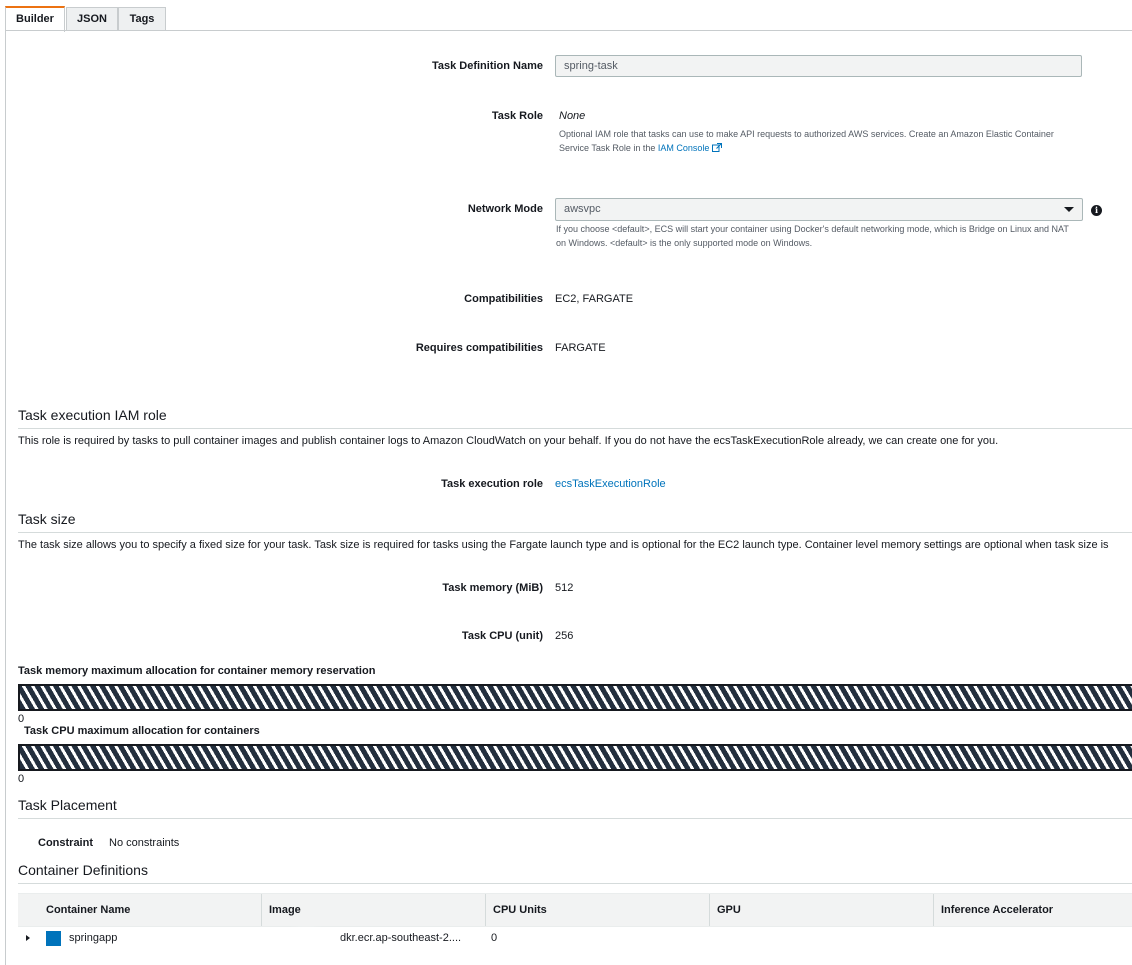  I want to click on column-inference-accelerator: Inference Accelerator, so click(997, 910).